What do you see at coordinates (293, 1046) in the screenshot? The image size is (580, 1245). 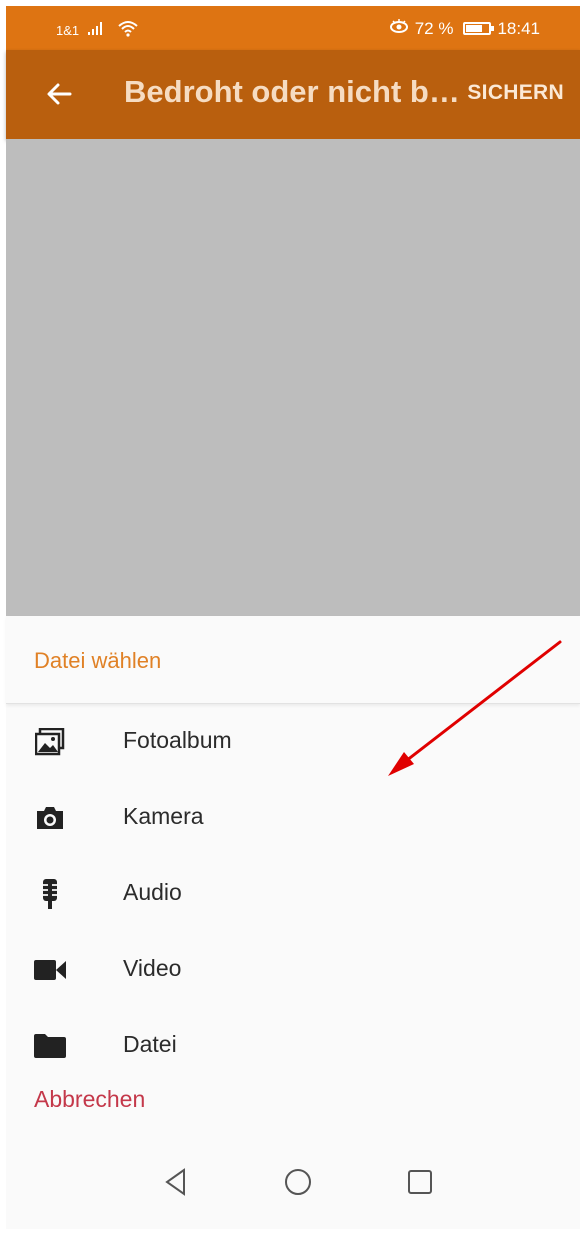 I see `menu-item-datei: Datei` at bounding box center [293, 1046].